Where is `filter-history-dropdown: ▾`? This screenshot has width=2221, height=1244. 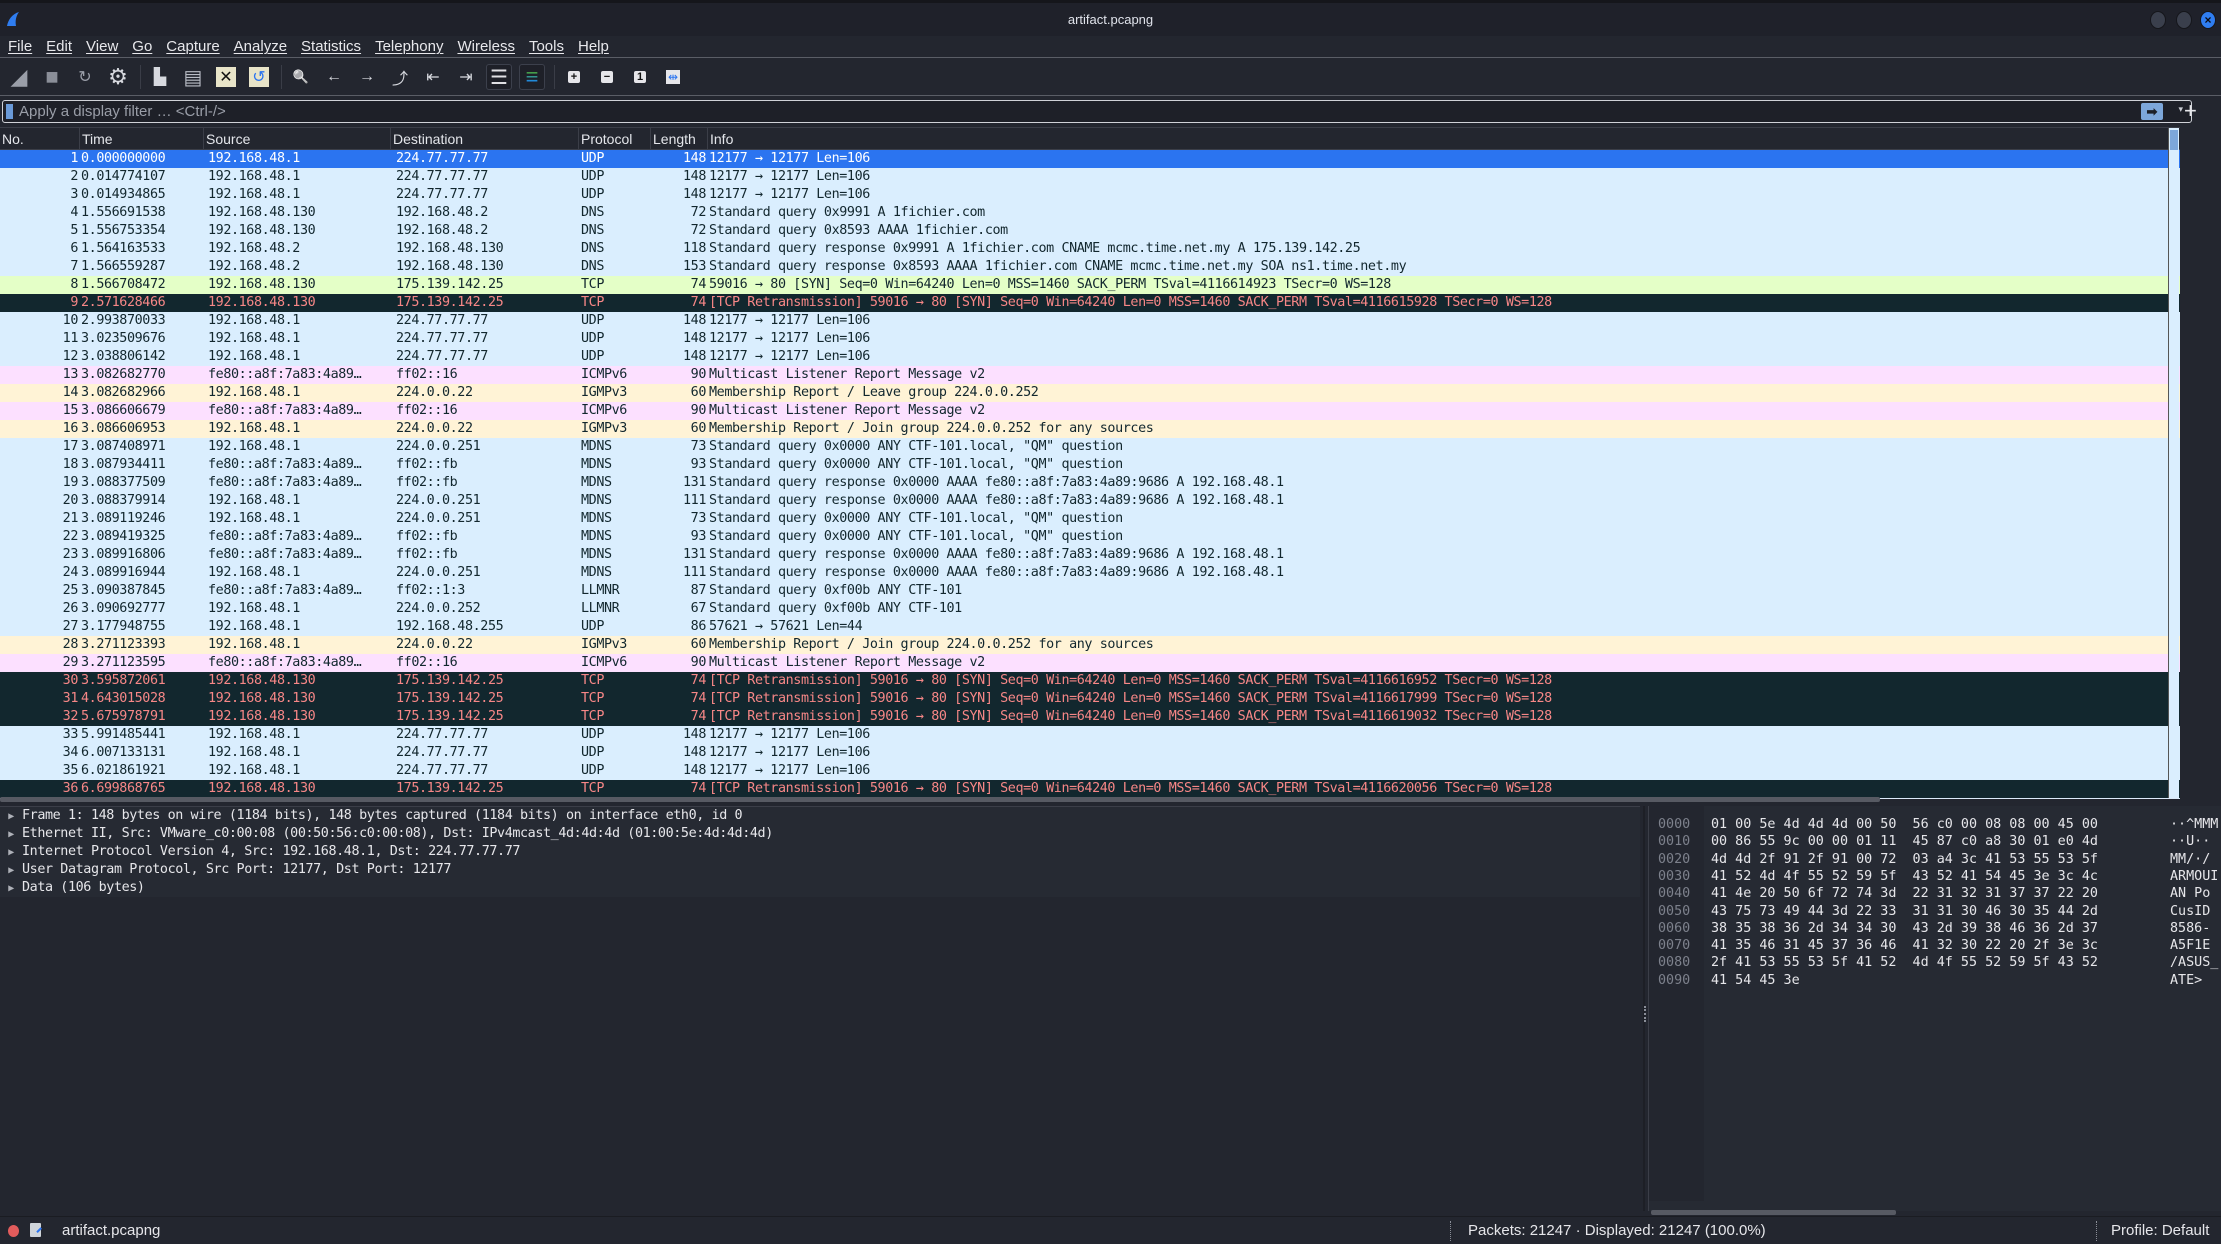 filter-history-dropdown: ▾ is located at coordinates (2180, 109).